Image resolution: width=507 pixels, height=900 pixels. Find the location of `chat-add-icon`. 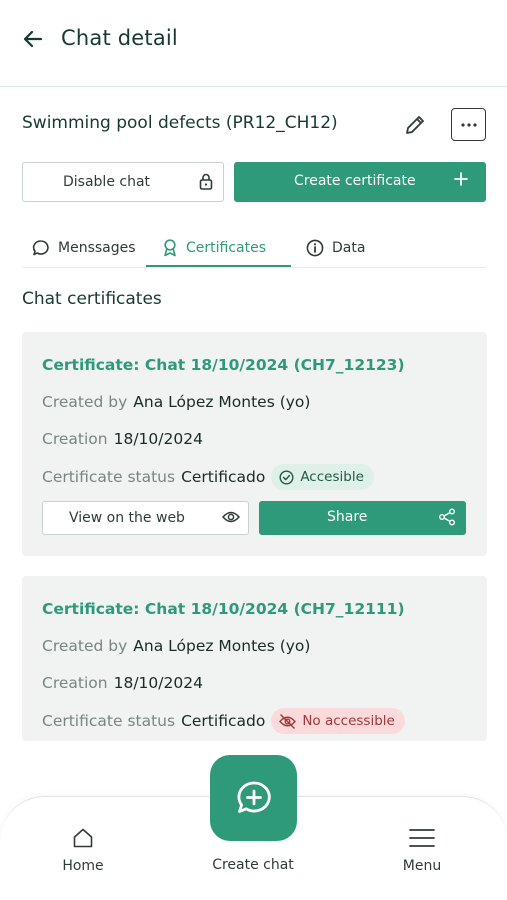

chat-add-icon is located at coordinates (254, 797).